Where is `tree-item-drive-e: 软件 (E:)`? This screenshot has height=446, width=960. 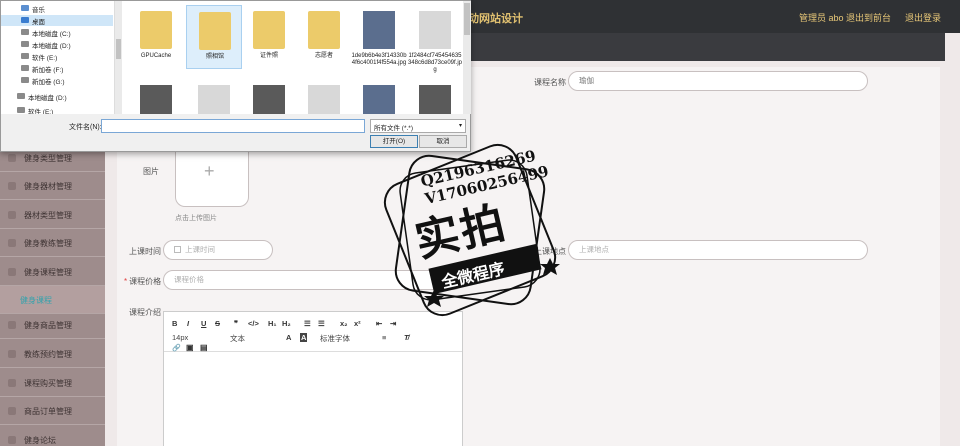
tree-item-drive-e: 软件 (E:) is located at coordinates (57, 56).